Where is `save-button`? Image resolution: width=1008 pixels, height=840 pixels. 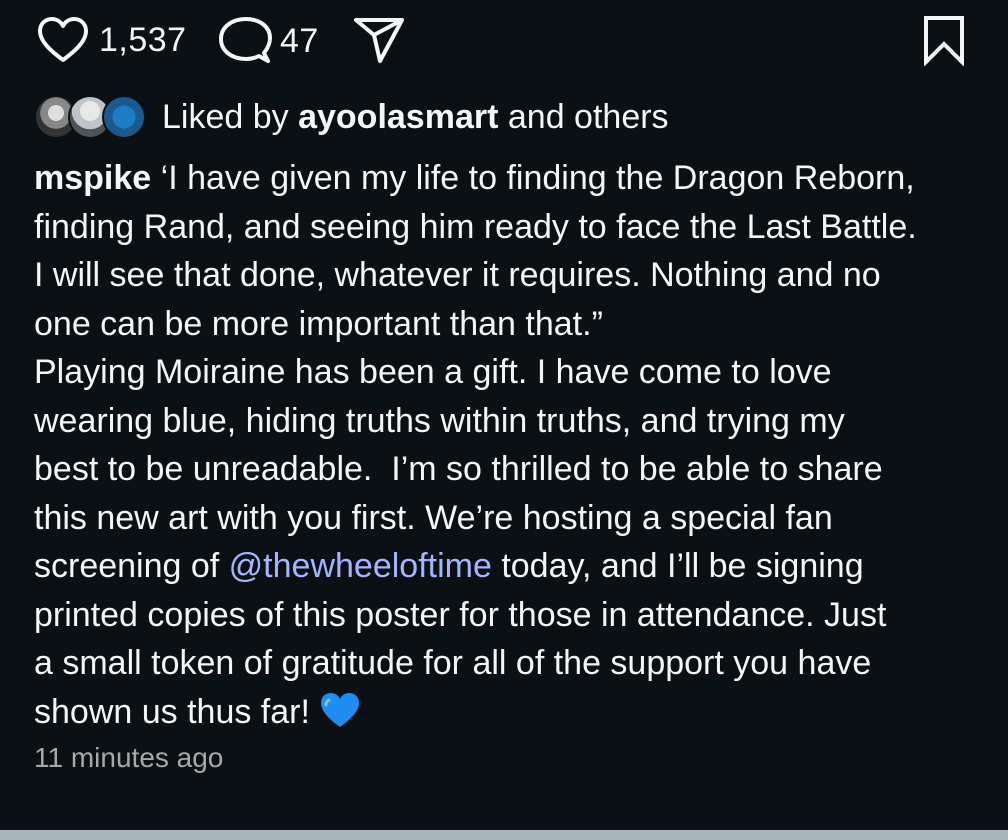
save-button is located at coordinates (944, 40).